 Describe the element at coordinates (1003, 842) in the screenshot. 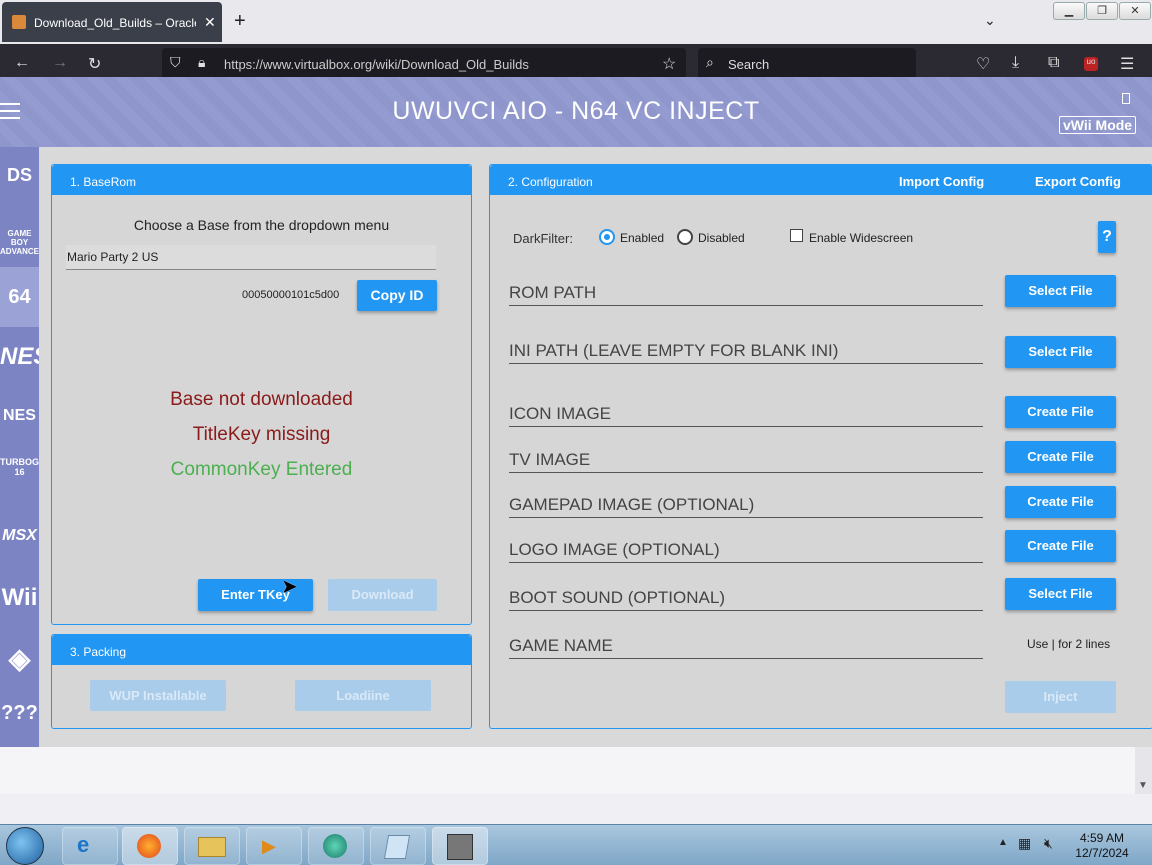

I see `tray-arrow-icon: ▲` at that location.